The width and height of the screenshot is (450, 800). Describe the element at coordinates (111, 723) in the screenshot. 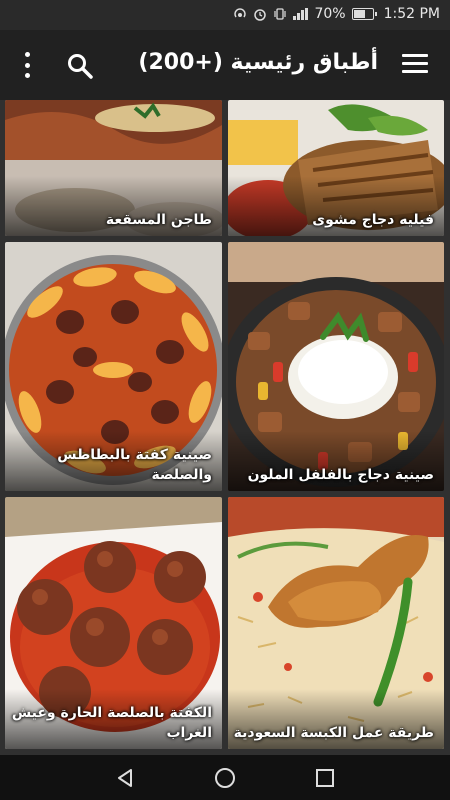

I see `recipe-title: الكفتة بالصلصة الحارة وعيش الغراب` at that location.